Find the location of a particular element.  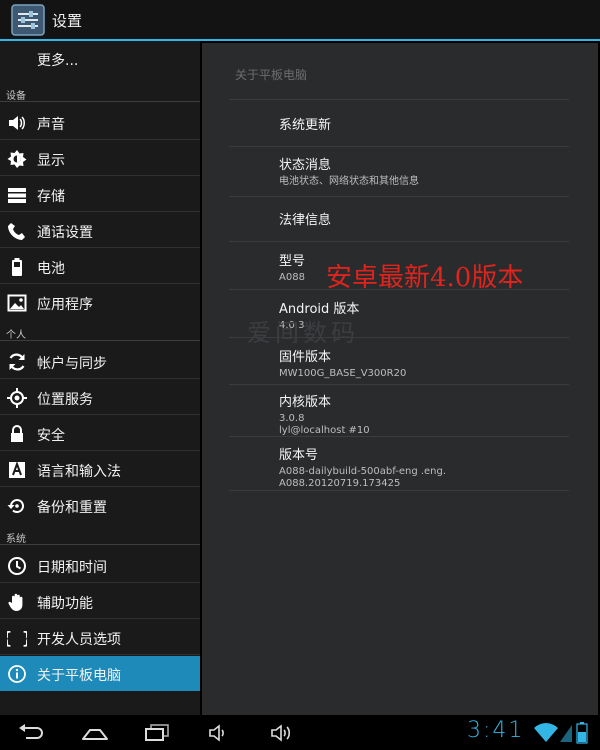

build-number-label: 版本号 is located at coordinates (299, 455).